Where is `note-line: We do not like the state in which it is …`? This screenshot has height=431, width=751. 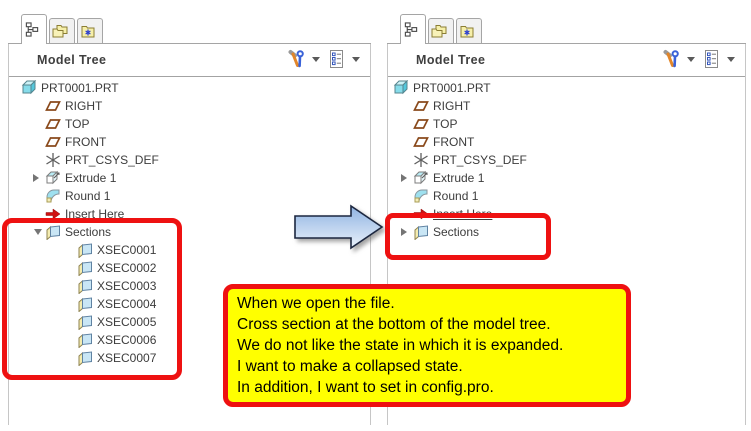
note-line: We do not like the state in which it is … is located at coordinates (400, 345).